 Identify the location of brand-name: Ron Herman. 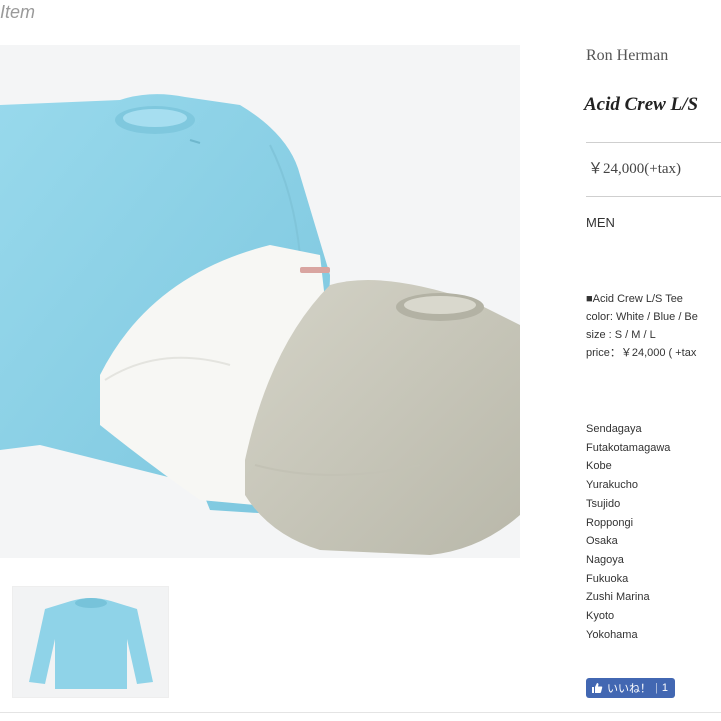
(627, 55).